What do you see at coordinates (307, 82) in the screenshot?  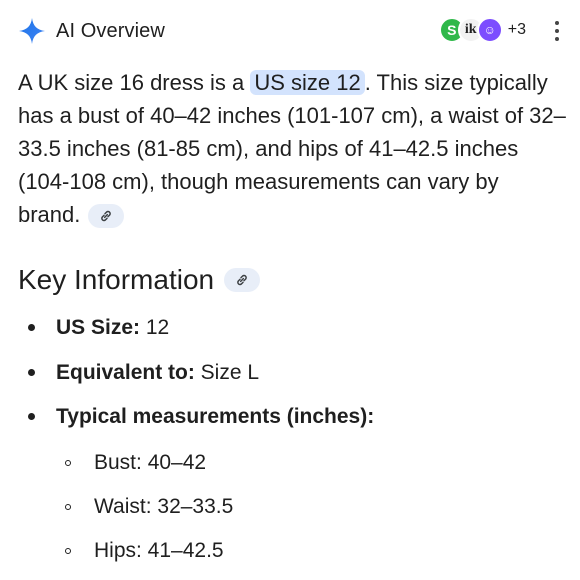 I see `highlighted-answer: US size 12` at bounding box center [307, 82].